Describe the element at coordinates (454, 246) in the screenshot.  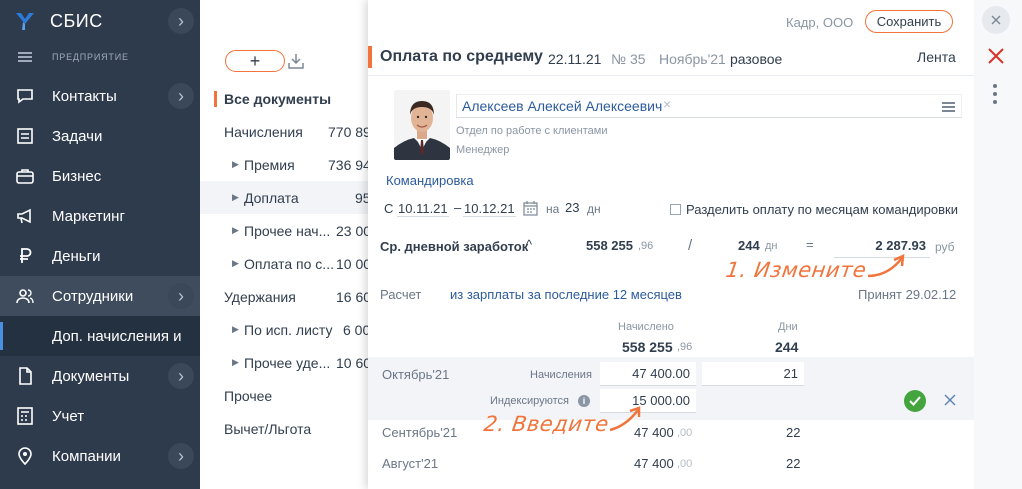
I see `average-earnings-label: Ср. дневной заработок` at that location.